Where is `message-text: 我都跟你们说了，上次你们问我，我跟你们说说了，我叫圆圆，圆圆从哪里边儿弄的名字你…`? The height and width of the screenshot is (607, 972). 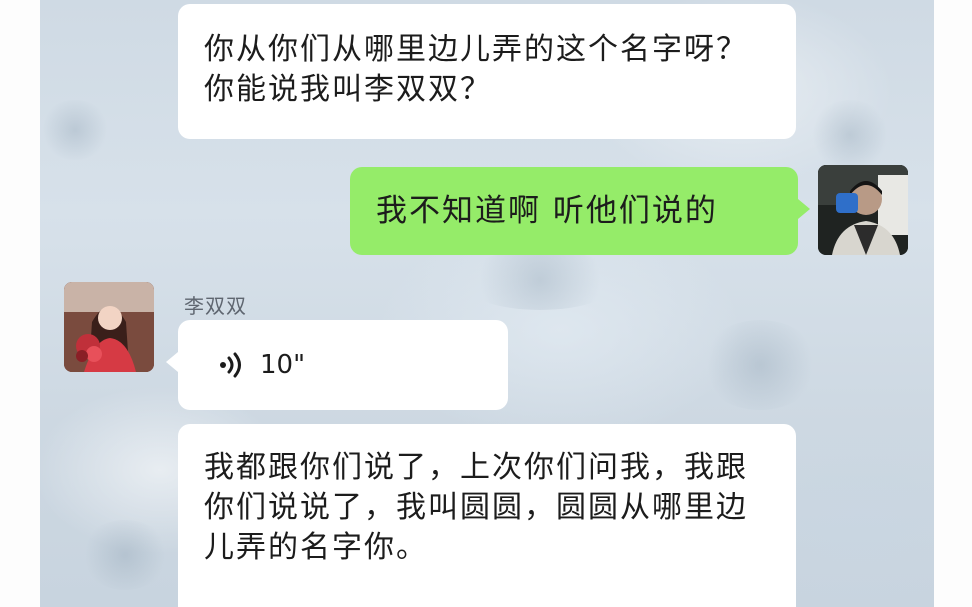 message-text: 我都跟你们说了，上次你们问我，我跟你们说说了，我叫圆圆，圆圆从哪里边儿弄的名字你… is located at coordinates (476, 507).